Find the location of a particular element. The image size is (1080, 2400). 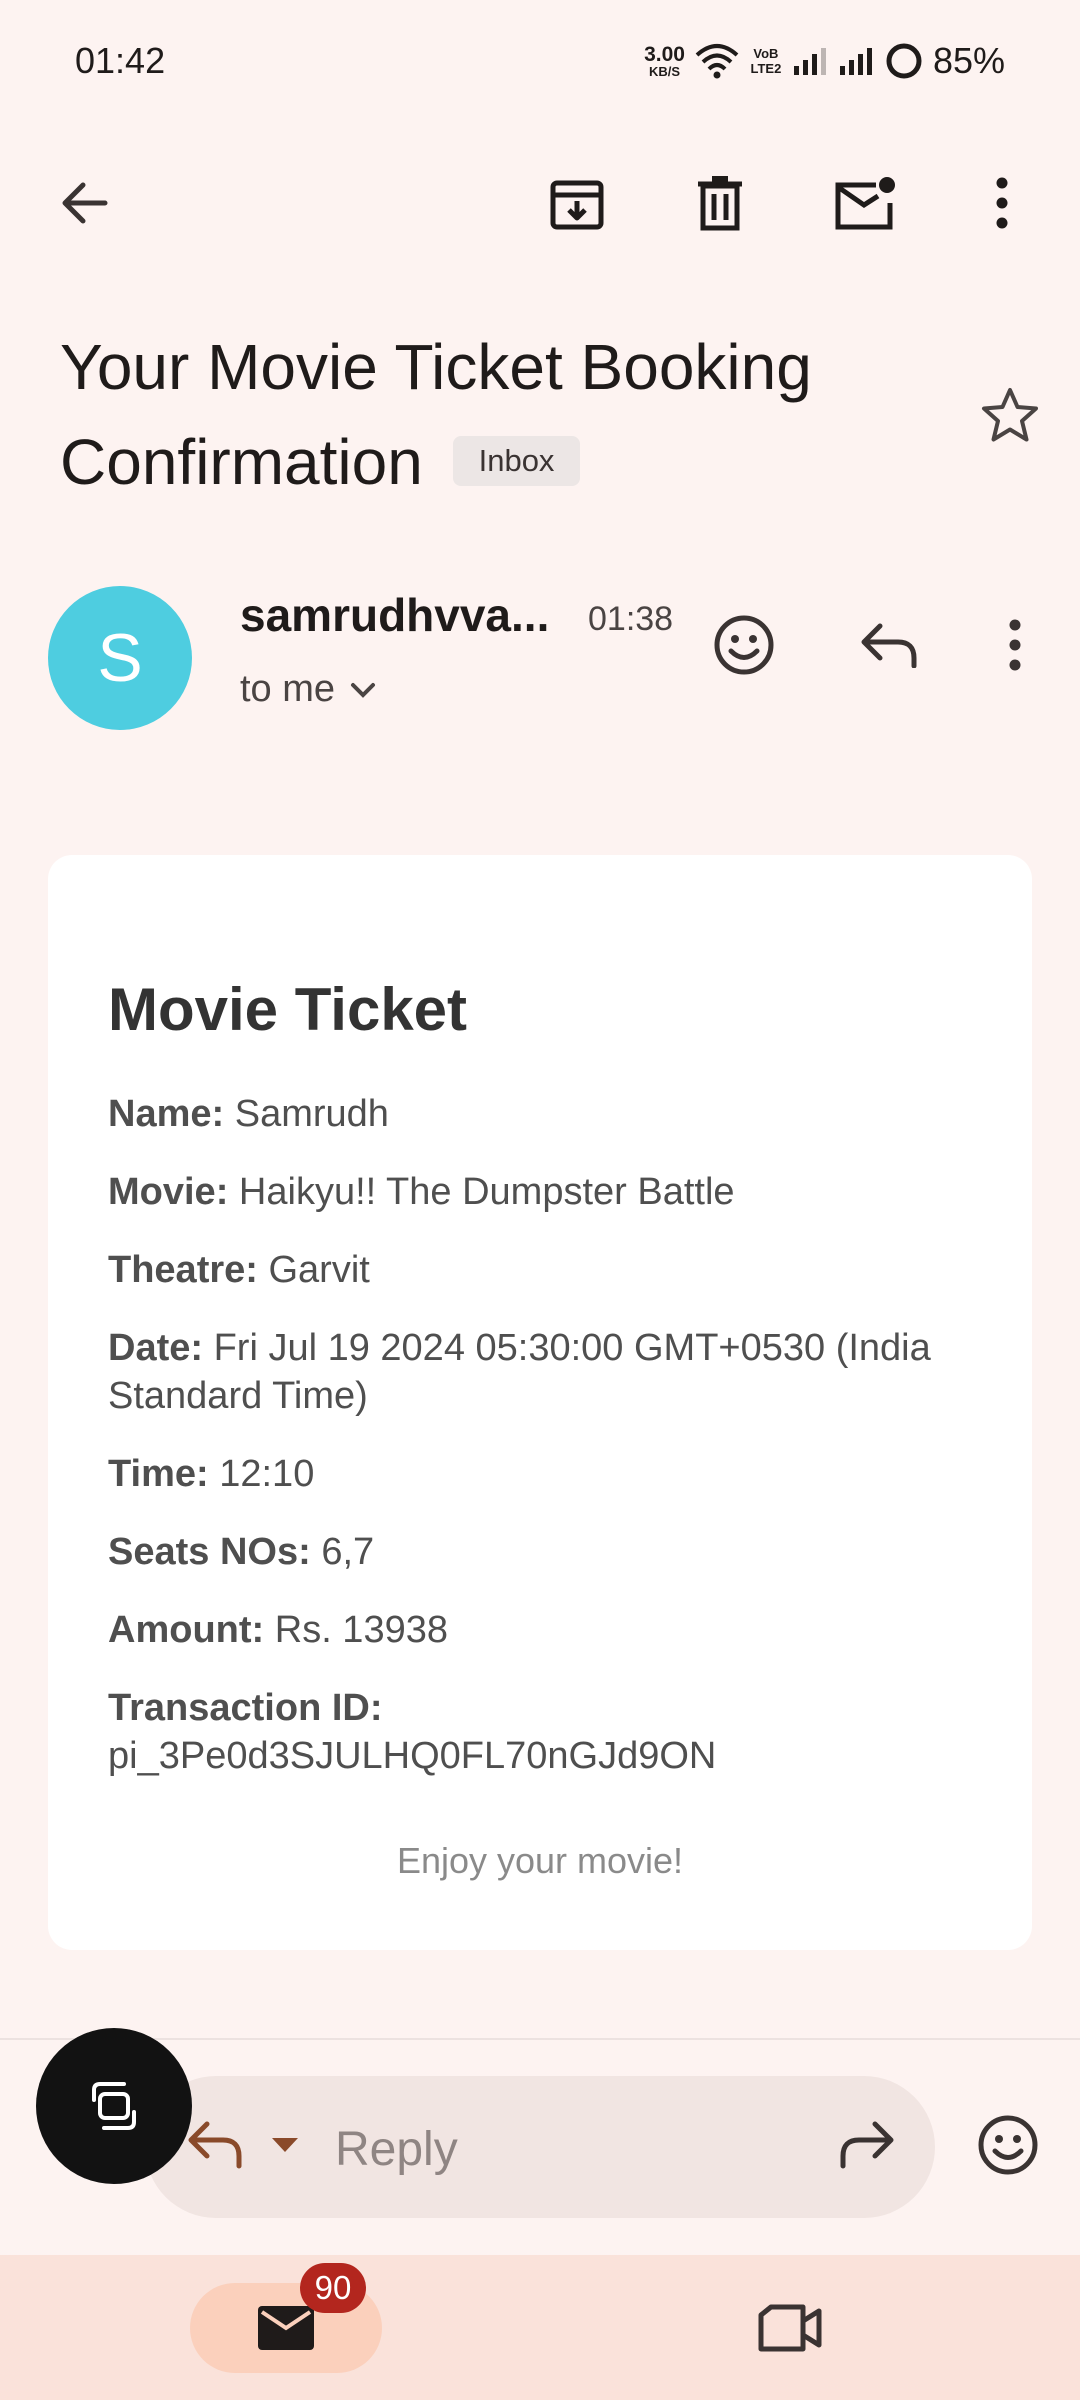

back-button is located at coordinates (82, 202).